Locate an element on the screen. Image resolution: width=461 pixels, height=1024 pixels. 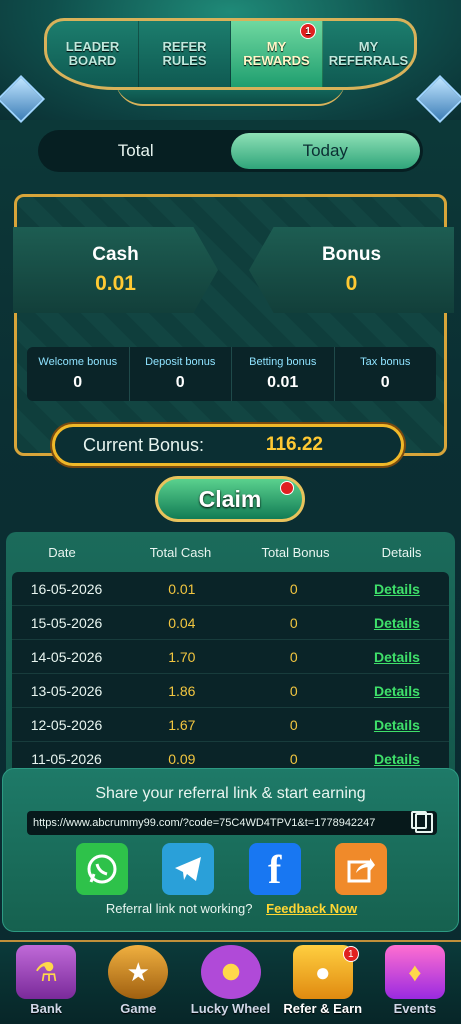
current-bonus-value: 116.22 is located at coordinates (294, 444).